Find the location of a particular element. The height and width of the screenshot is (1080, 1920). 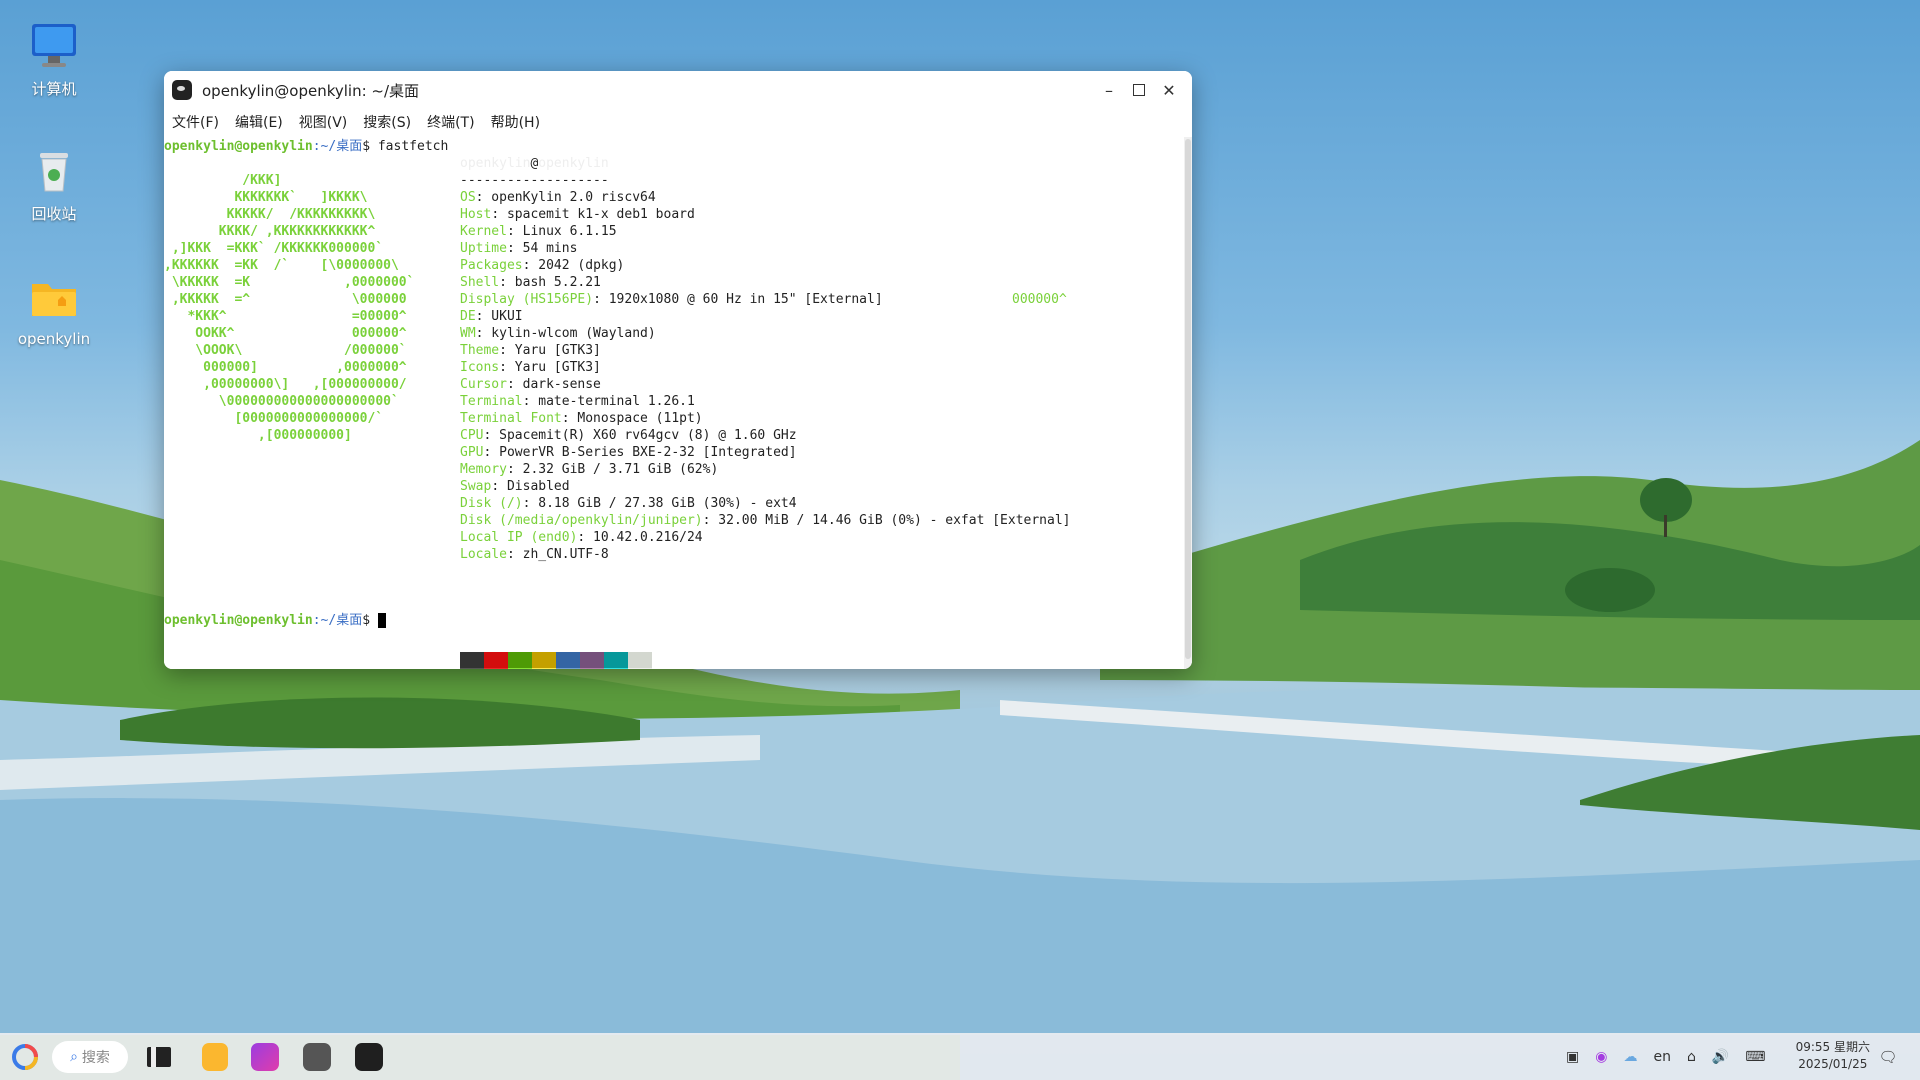

desktop-icon-trash: 回收站 is located at coordinates (54, 184).